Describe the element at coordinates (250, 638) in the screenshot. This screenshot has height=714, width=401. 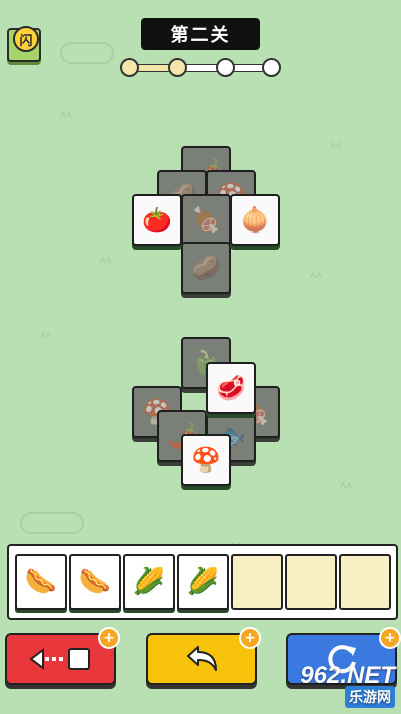
I see `add-undo-icon: +` at that location.